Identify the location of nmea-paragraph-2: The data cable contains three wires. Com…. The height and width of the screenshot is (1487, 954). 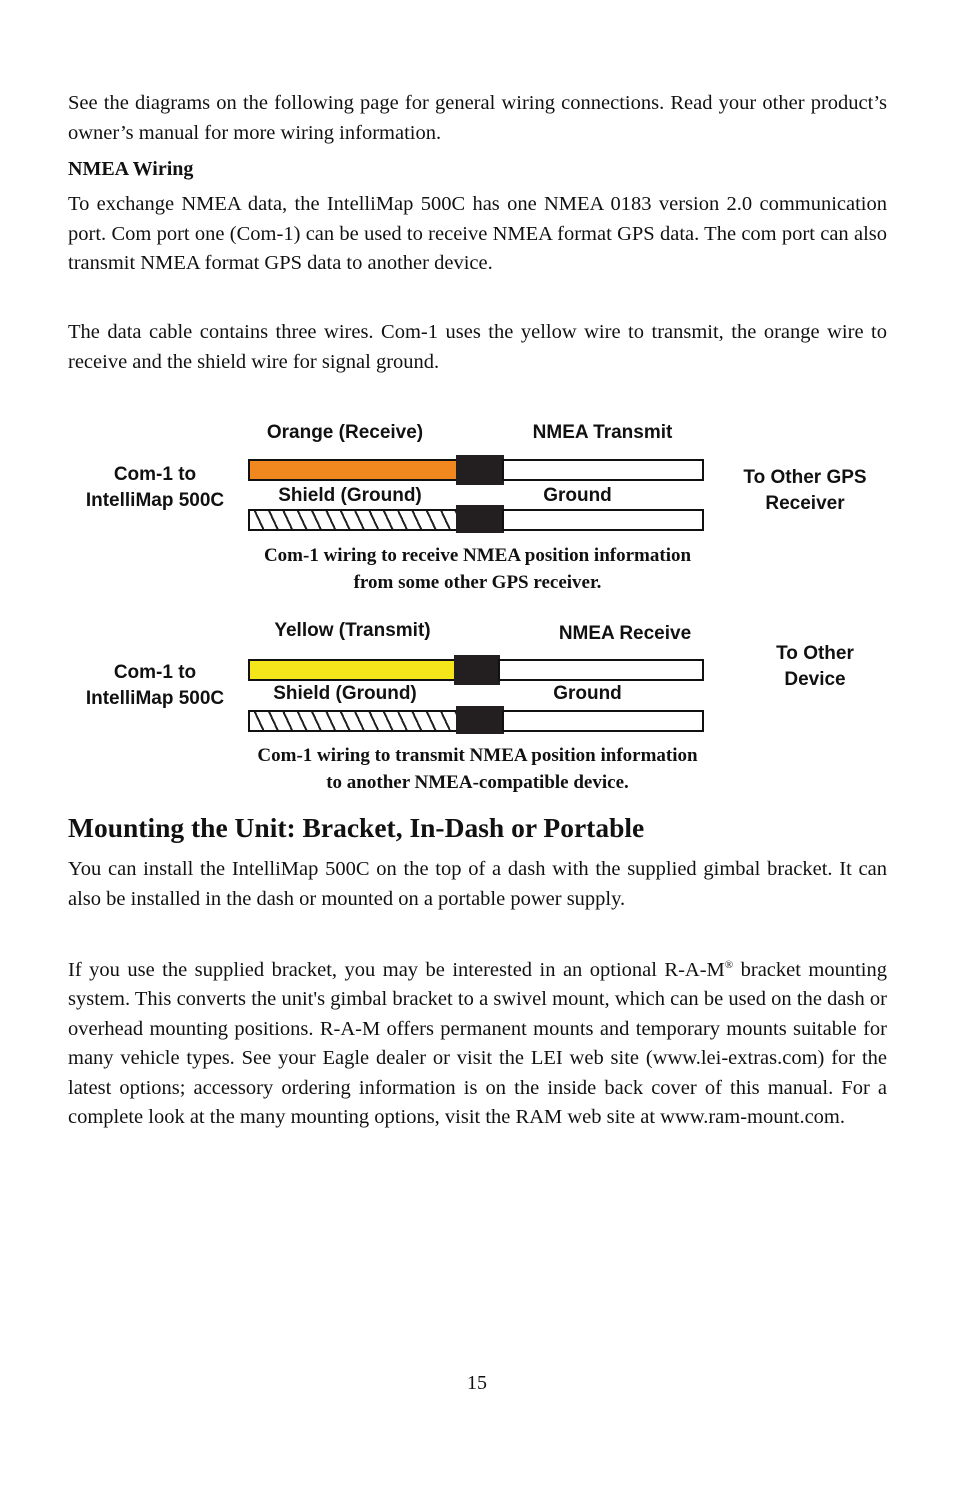
(477, 347).